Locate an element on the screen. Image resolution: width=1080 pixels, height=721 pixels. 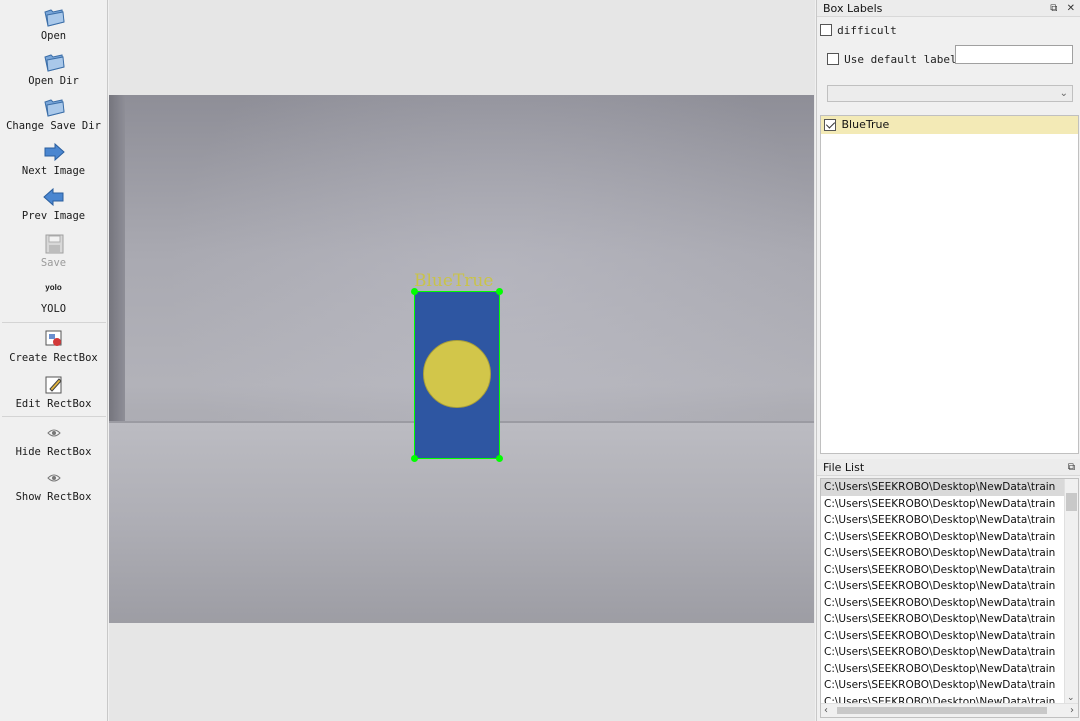
box-labels-title: Box Labels is located at coordinates (853, 8).